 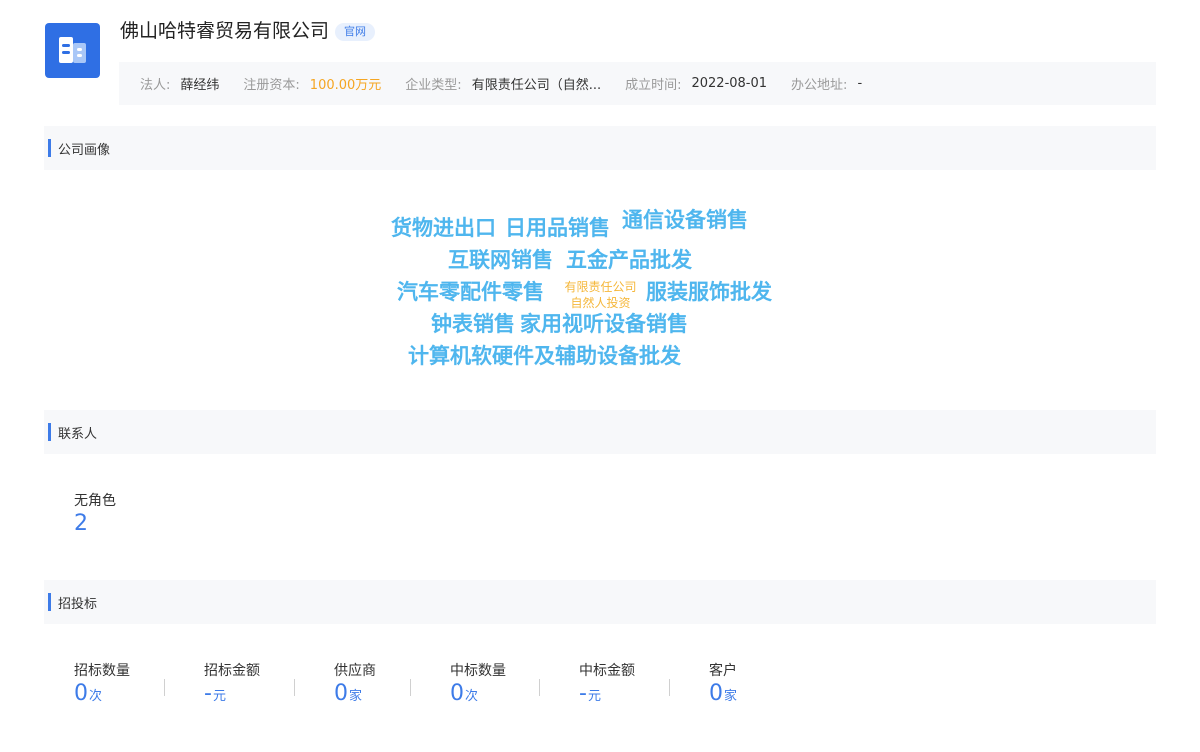 What do you see at coordinates (709, 292) in the screenshot?
I see `word-cloud-term: 服装服饰批发` at bounding box center [709, 292].